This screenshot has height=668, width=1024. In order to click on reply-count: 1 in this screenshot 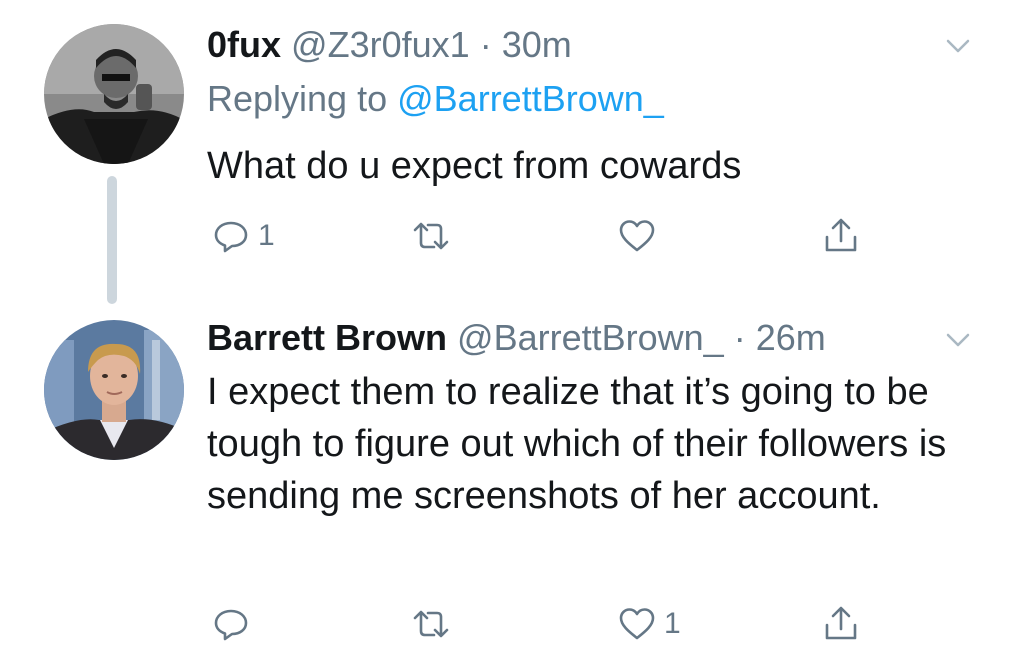, I will do `click(266, 235)`.